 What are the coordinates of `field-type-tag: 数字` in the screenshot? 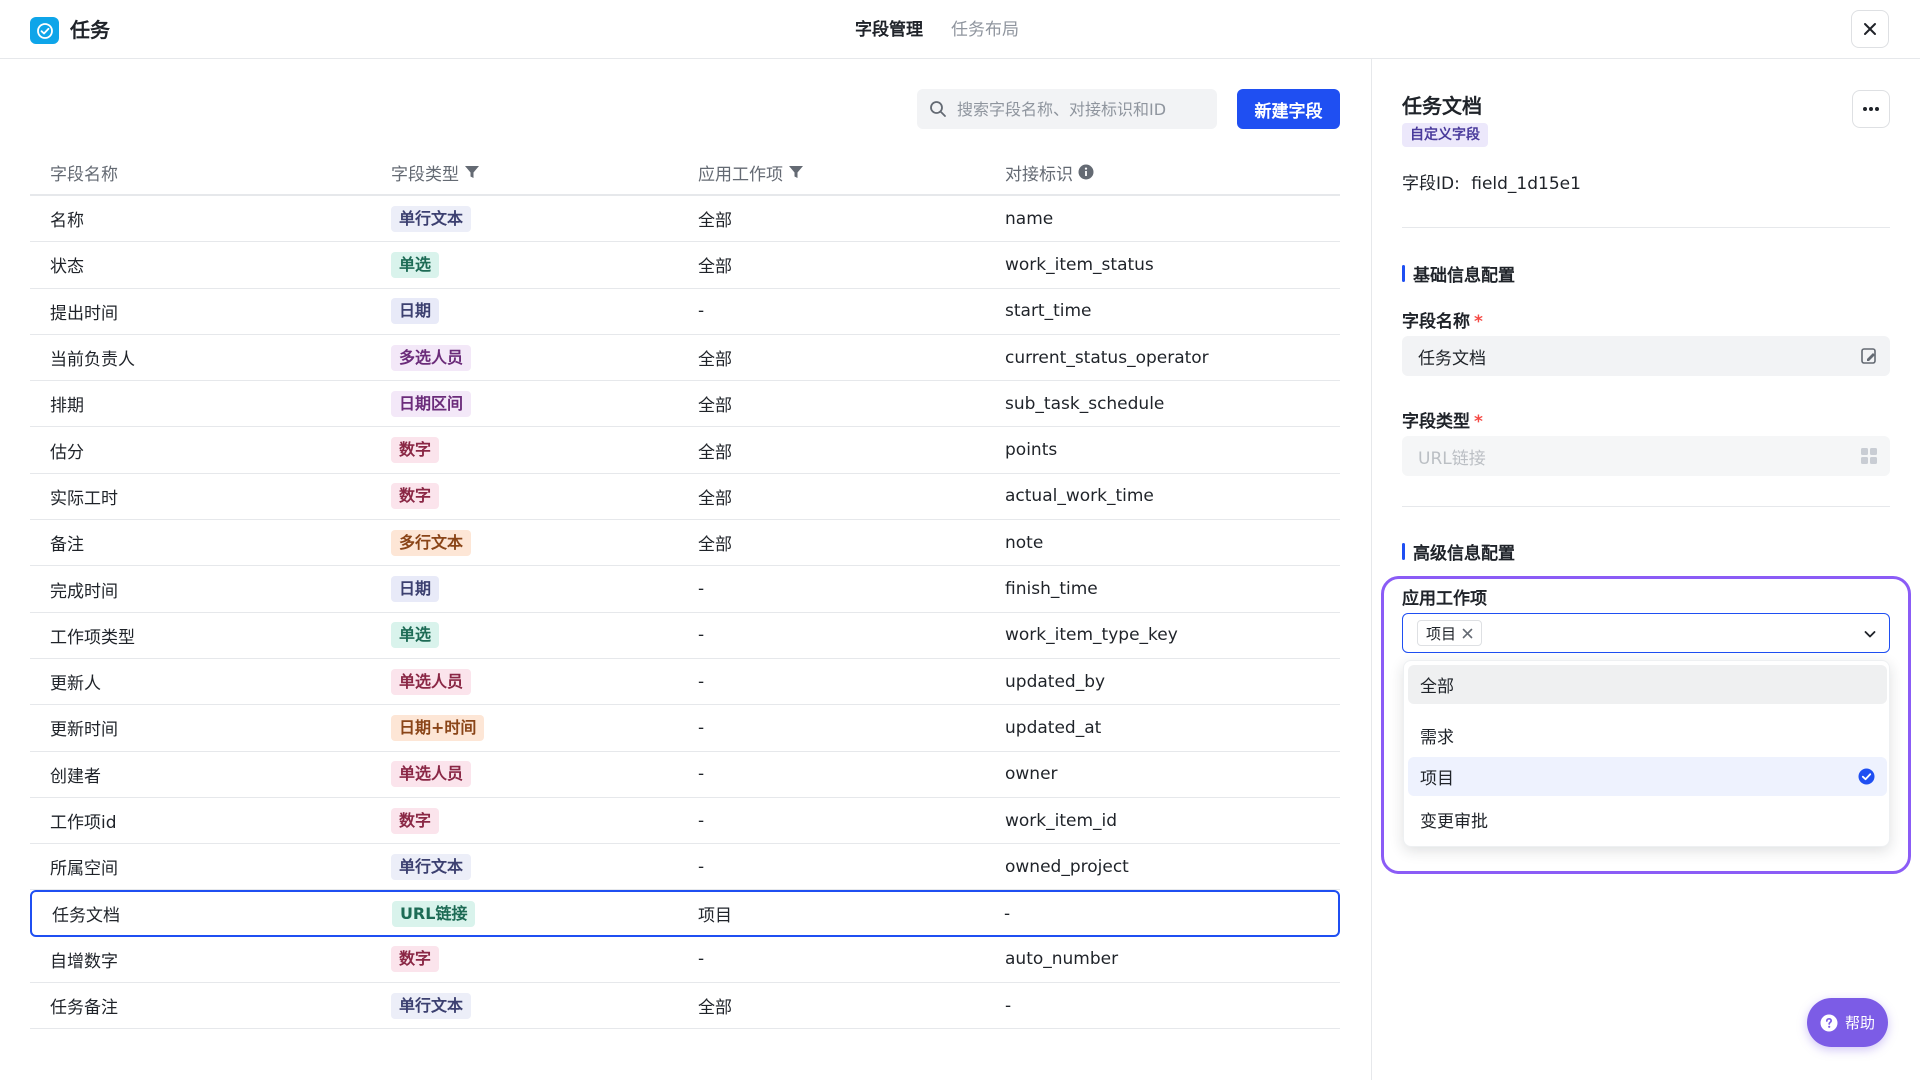 It's located at (415, 959).